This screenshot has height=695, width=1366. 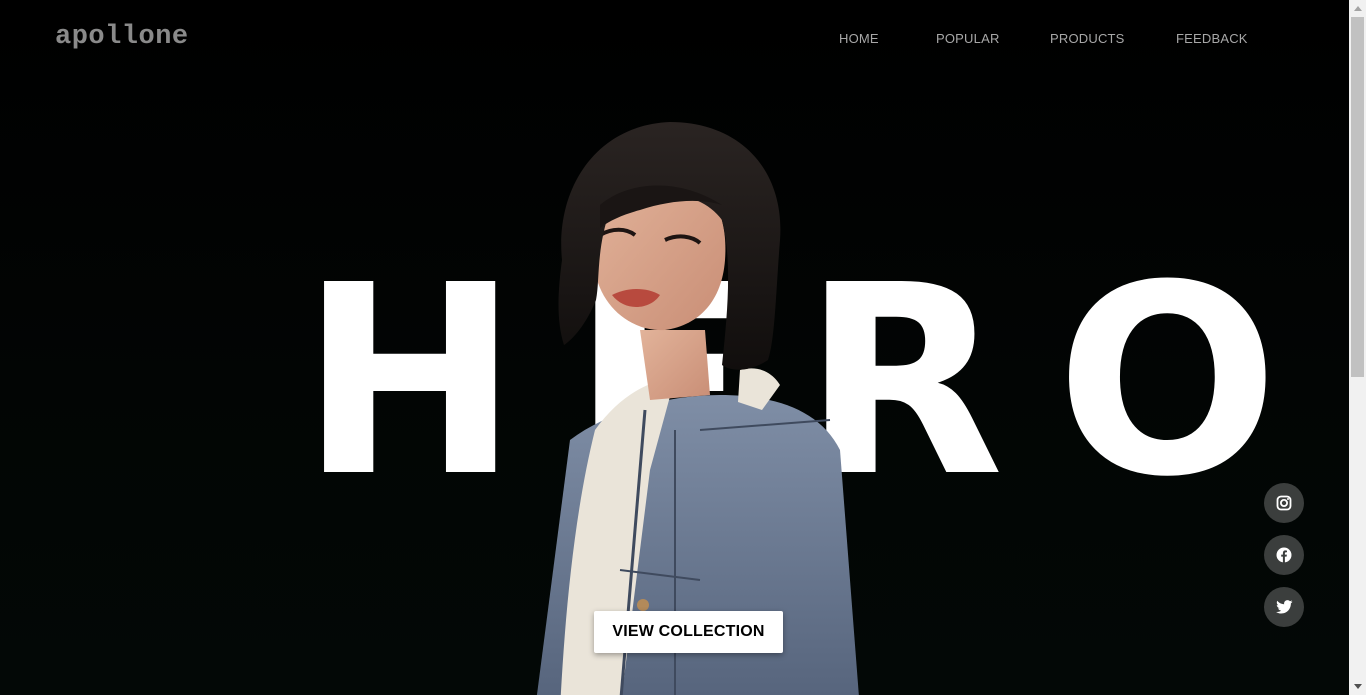 What do you see at coordinates (1087, 38) in the screenshot?
I see `nav-item-products: PRODUCTS` at bounding box center [1087, 38].